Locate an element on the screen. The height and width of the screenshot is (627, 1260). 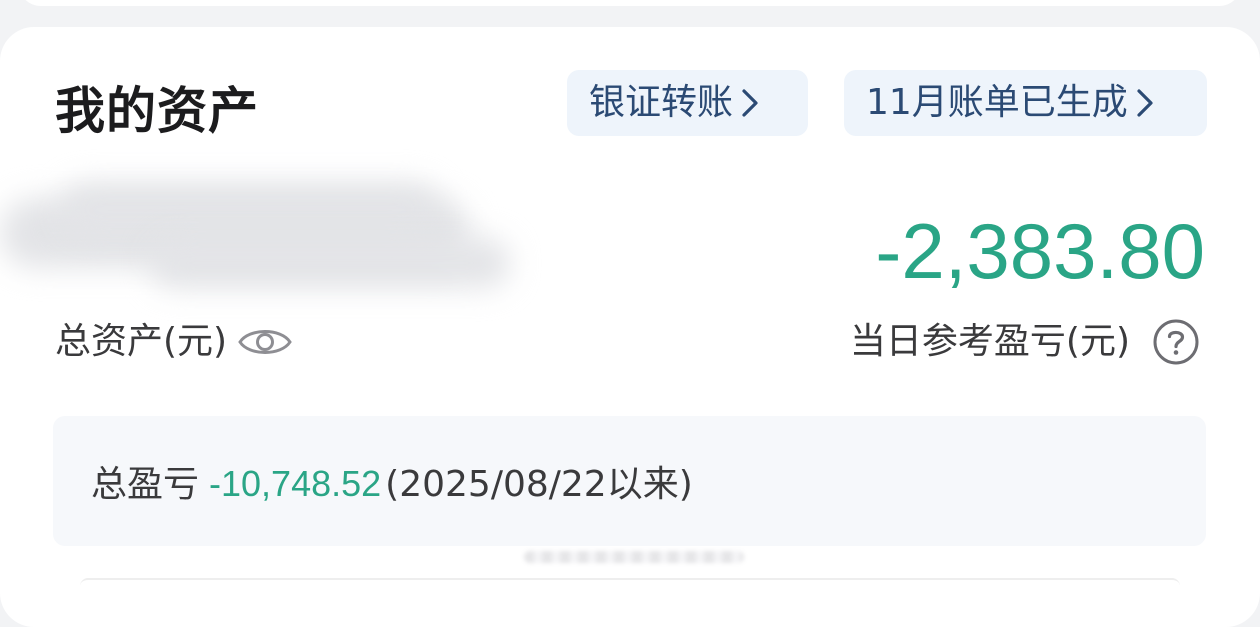
total-assets-label: 总资产(元) is located at coordinates (141, 341).